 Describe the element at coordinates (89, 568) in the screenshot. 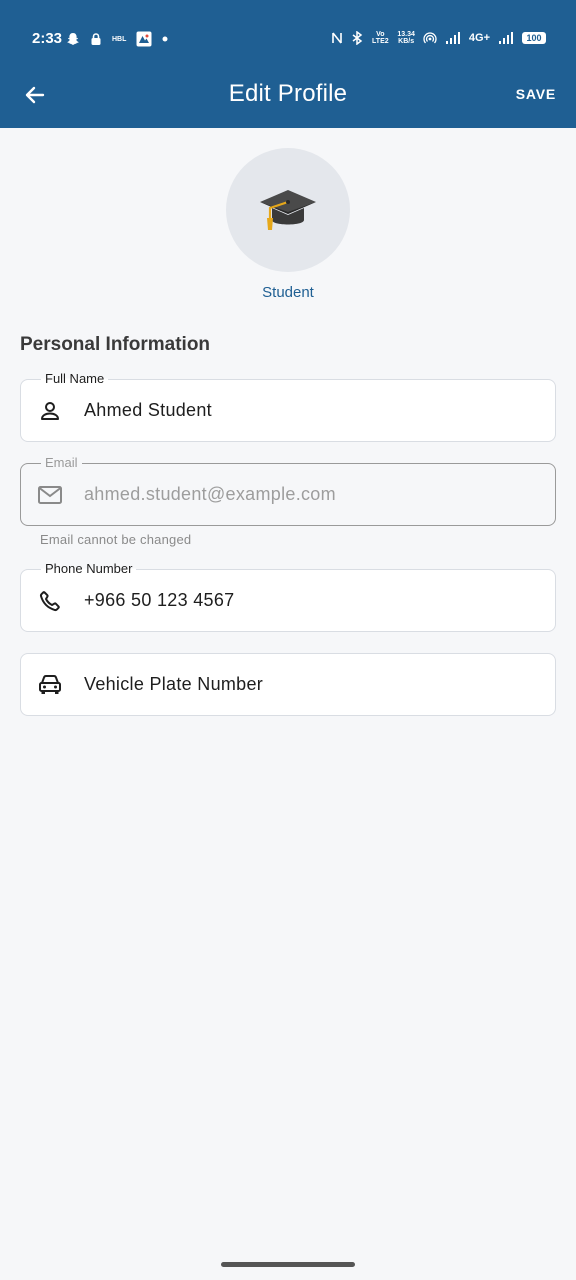

I see `phone-label: Phone Number` at that location.